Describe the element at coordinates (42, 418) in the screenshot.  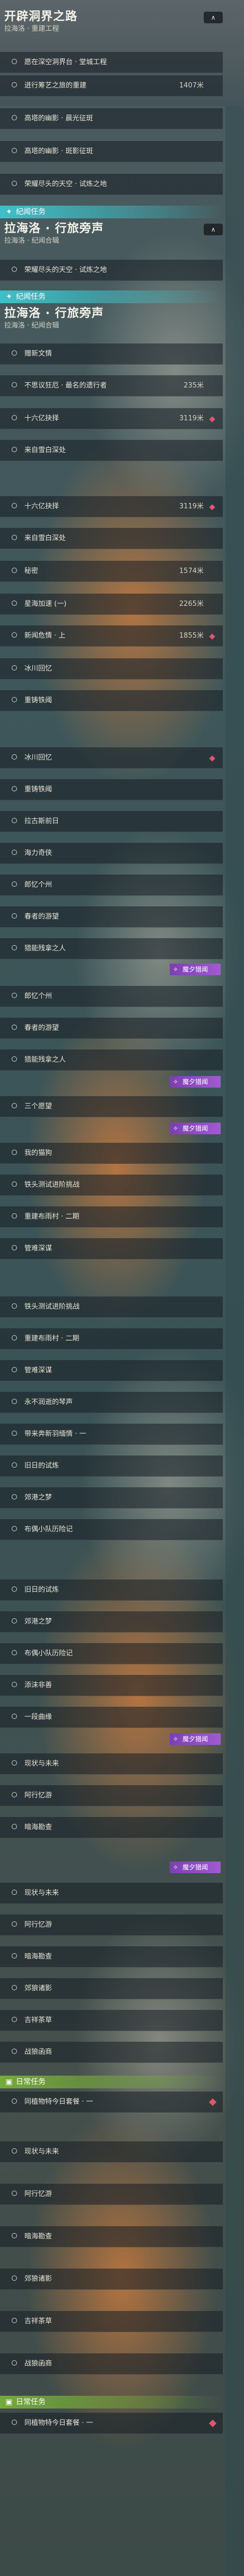
I see `step-label: 十六亿抉择` at that location.